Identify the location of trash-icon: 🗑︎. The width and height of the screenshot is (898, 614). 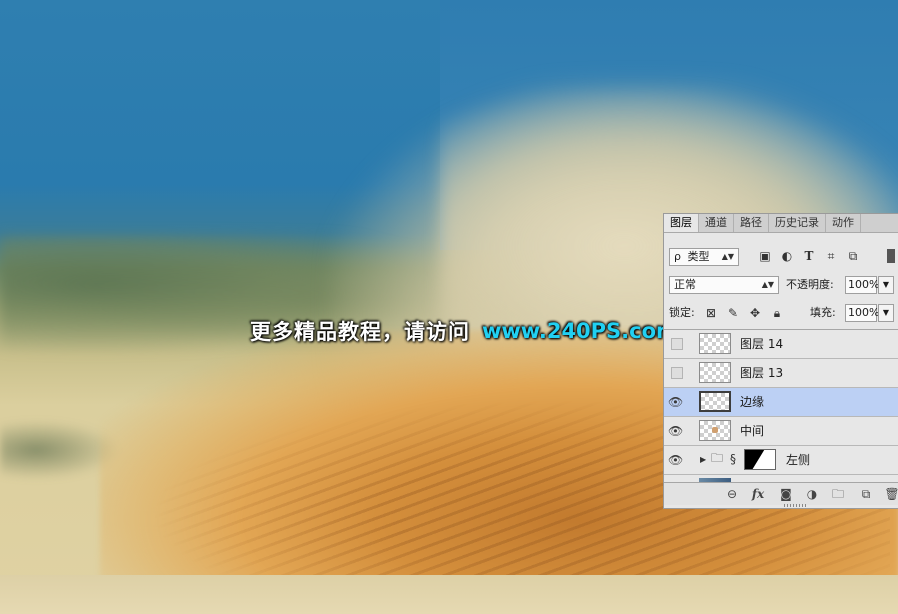
(891, 494).